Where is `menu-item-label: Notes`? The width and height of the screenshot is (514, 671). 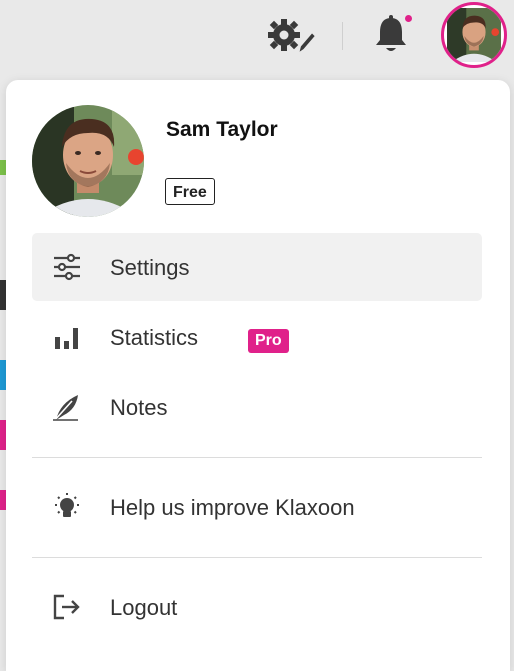 menu-item-label: Notes is located at coordinates (139, 407).